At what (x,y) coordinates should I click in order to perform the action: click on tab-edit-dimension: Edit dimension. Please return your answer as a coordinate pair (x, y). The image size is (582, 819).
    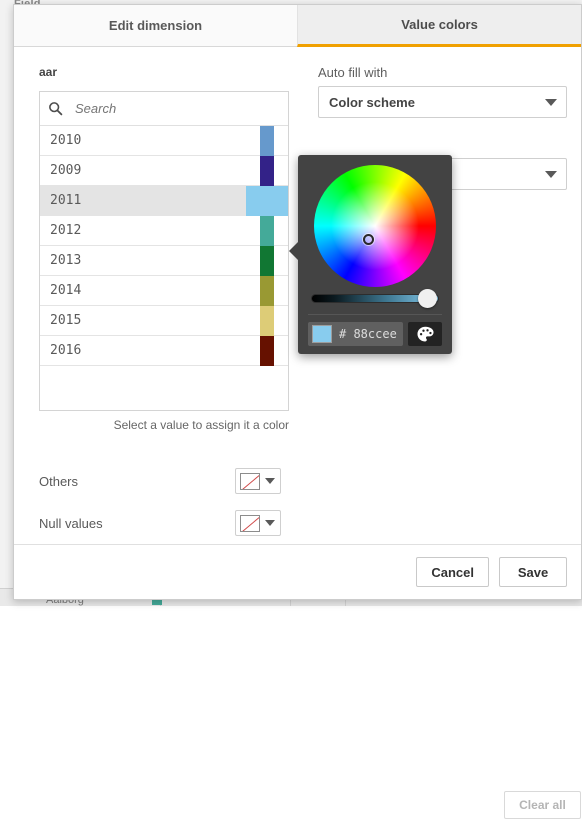
    Looking at the image, I should click on (155, 26).